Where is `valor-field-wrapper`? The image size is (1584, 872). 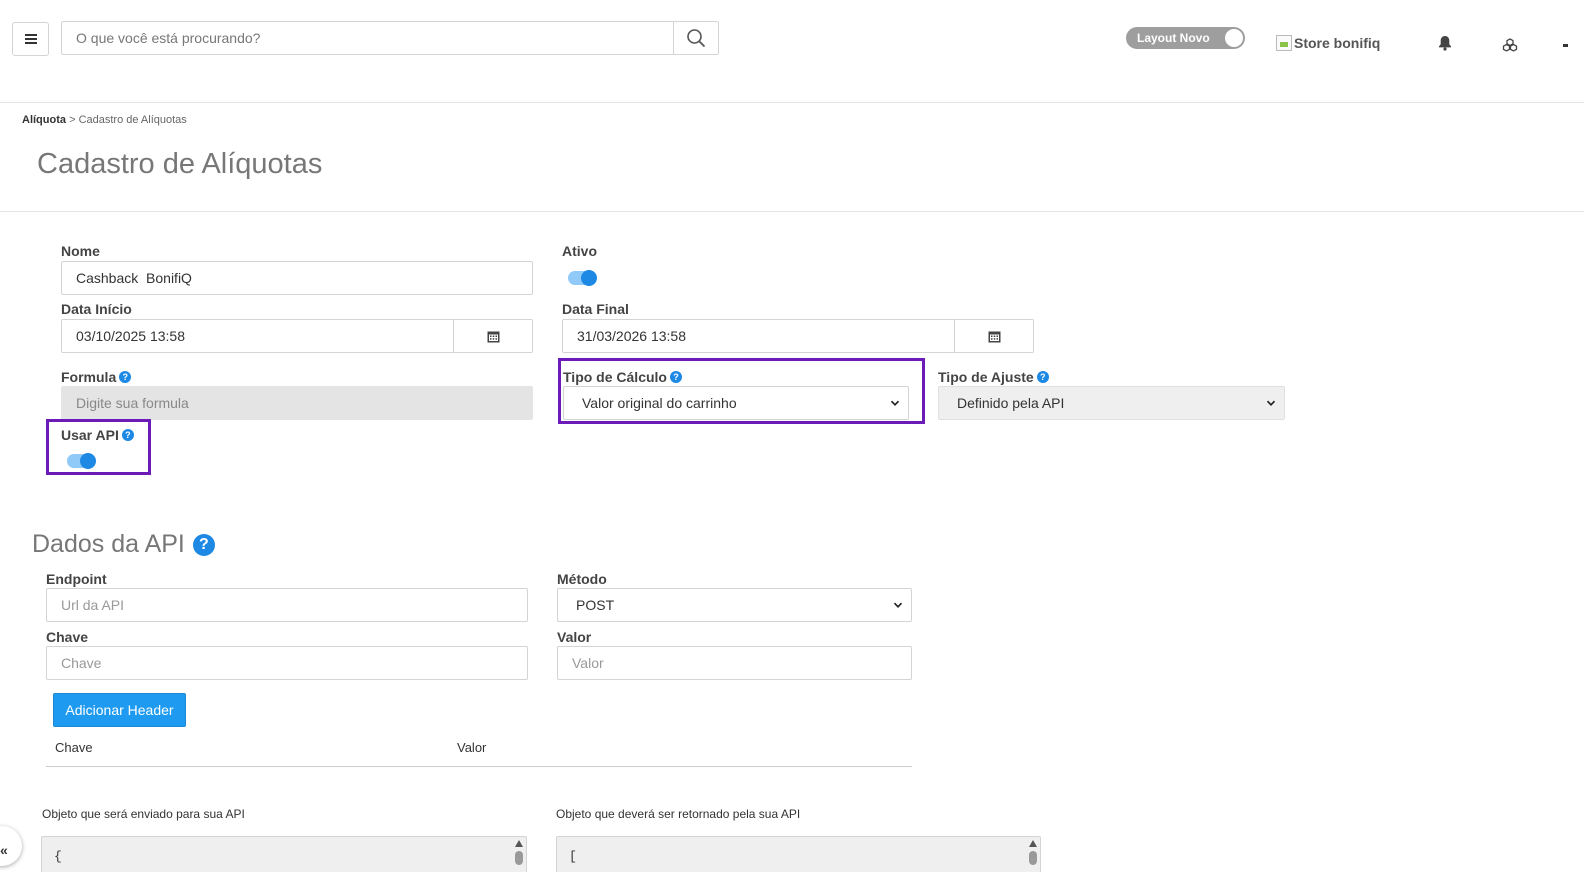 valor-field-wrapper is located at coordinates (734, 663).